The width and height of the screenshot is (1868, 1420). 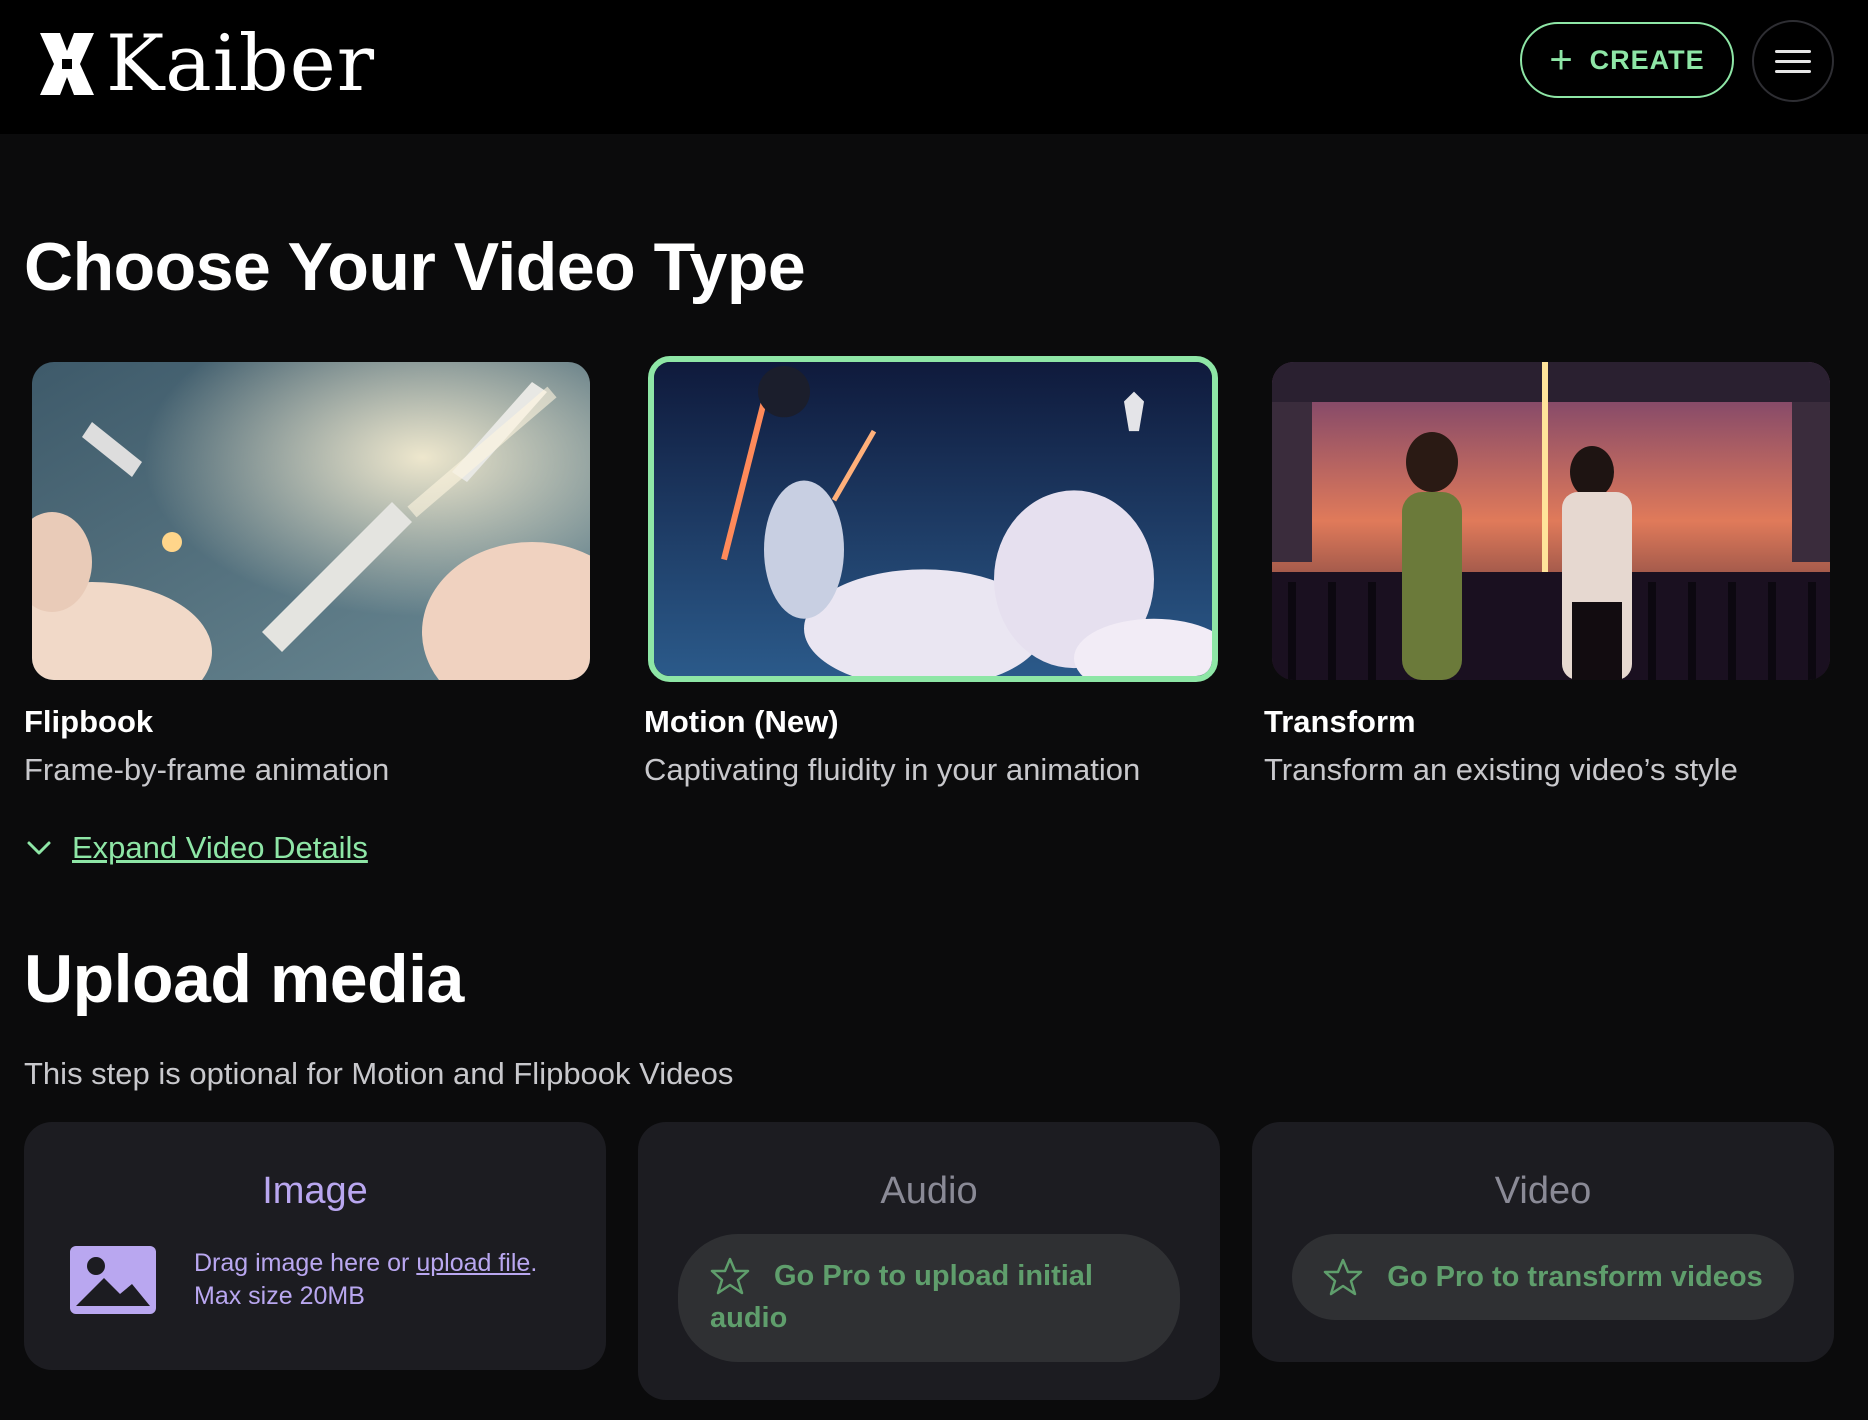 I want to click on video-type-option-flipbook: Flipbook Frame-by-frame animation, so click(x=313, y=571).